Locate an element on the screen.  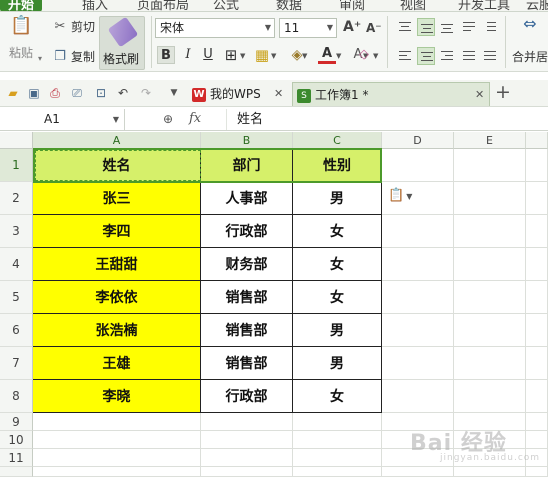
formula-input: 姓名 is located at coordinates (387, 119).